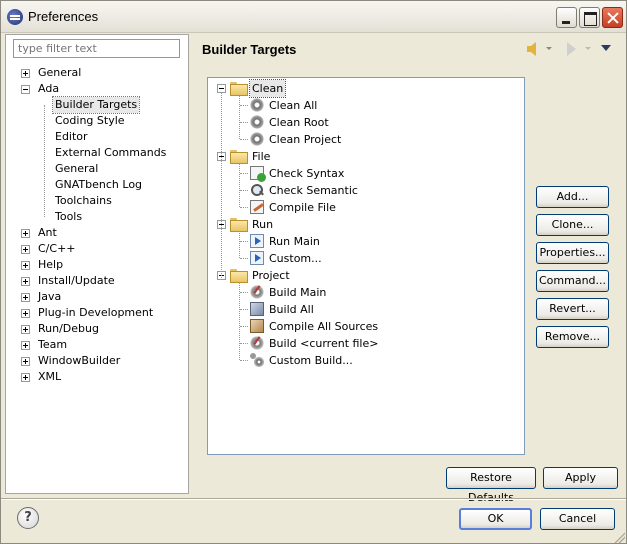 Image resolution: width=627 pixels, height=544 pixels. What do you see at coordinates (358, 139) in the screenshot?
I see `target-item: Clean Project` at bounding box center [358, 139].